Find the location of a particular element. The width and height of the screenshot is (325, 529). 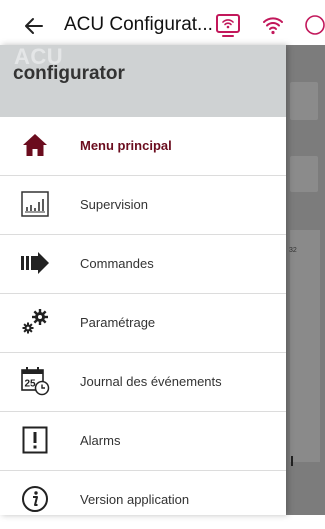

drawer-header: ACU configurator is located at coordinates (143, 80).